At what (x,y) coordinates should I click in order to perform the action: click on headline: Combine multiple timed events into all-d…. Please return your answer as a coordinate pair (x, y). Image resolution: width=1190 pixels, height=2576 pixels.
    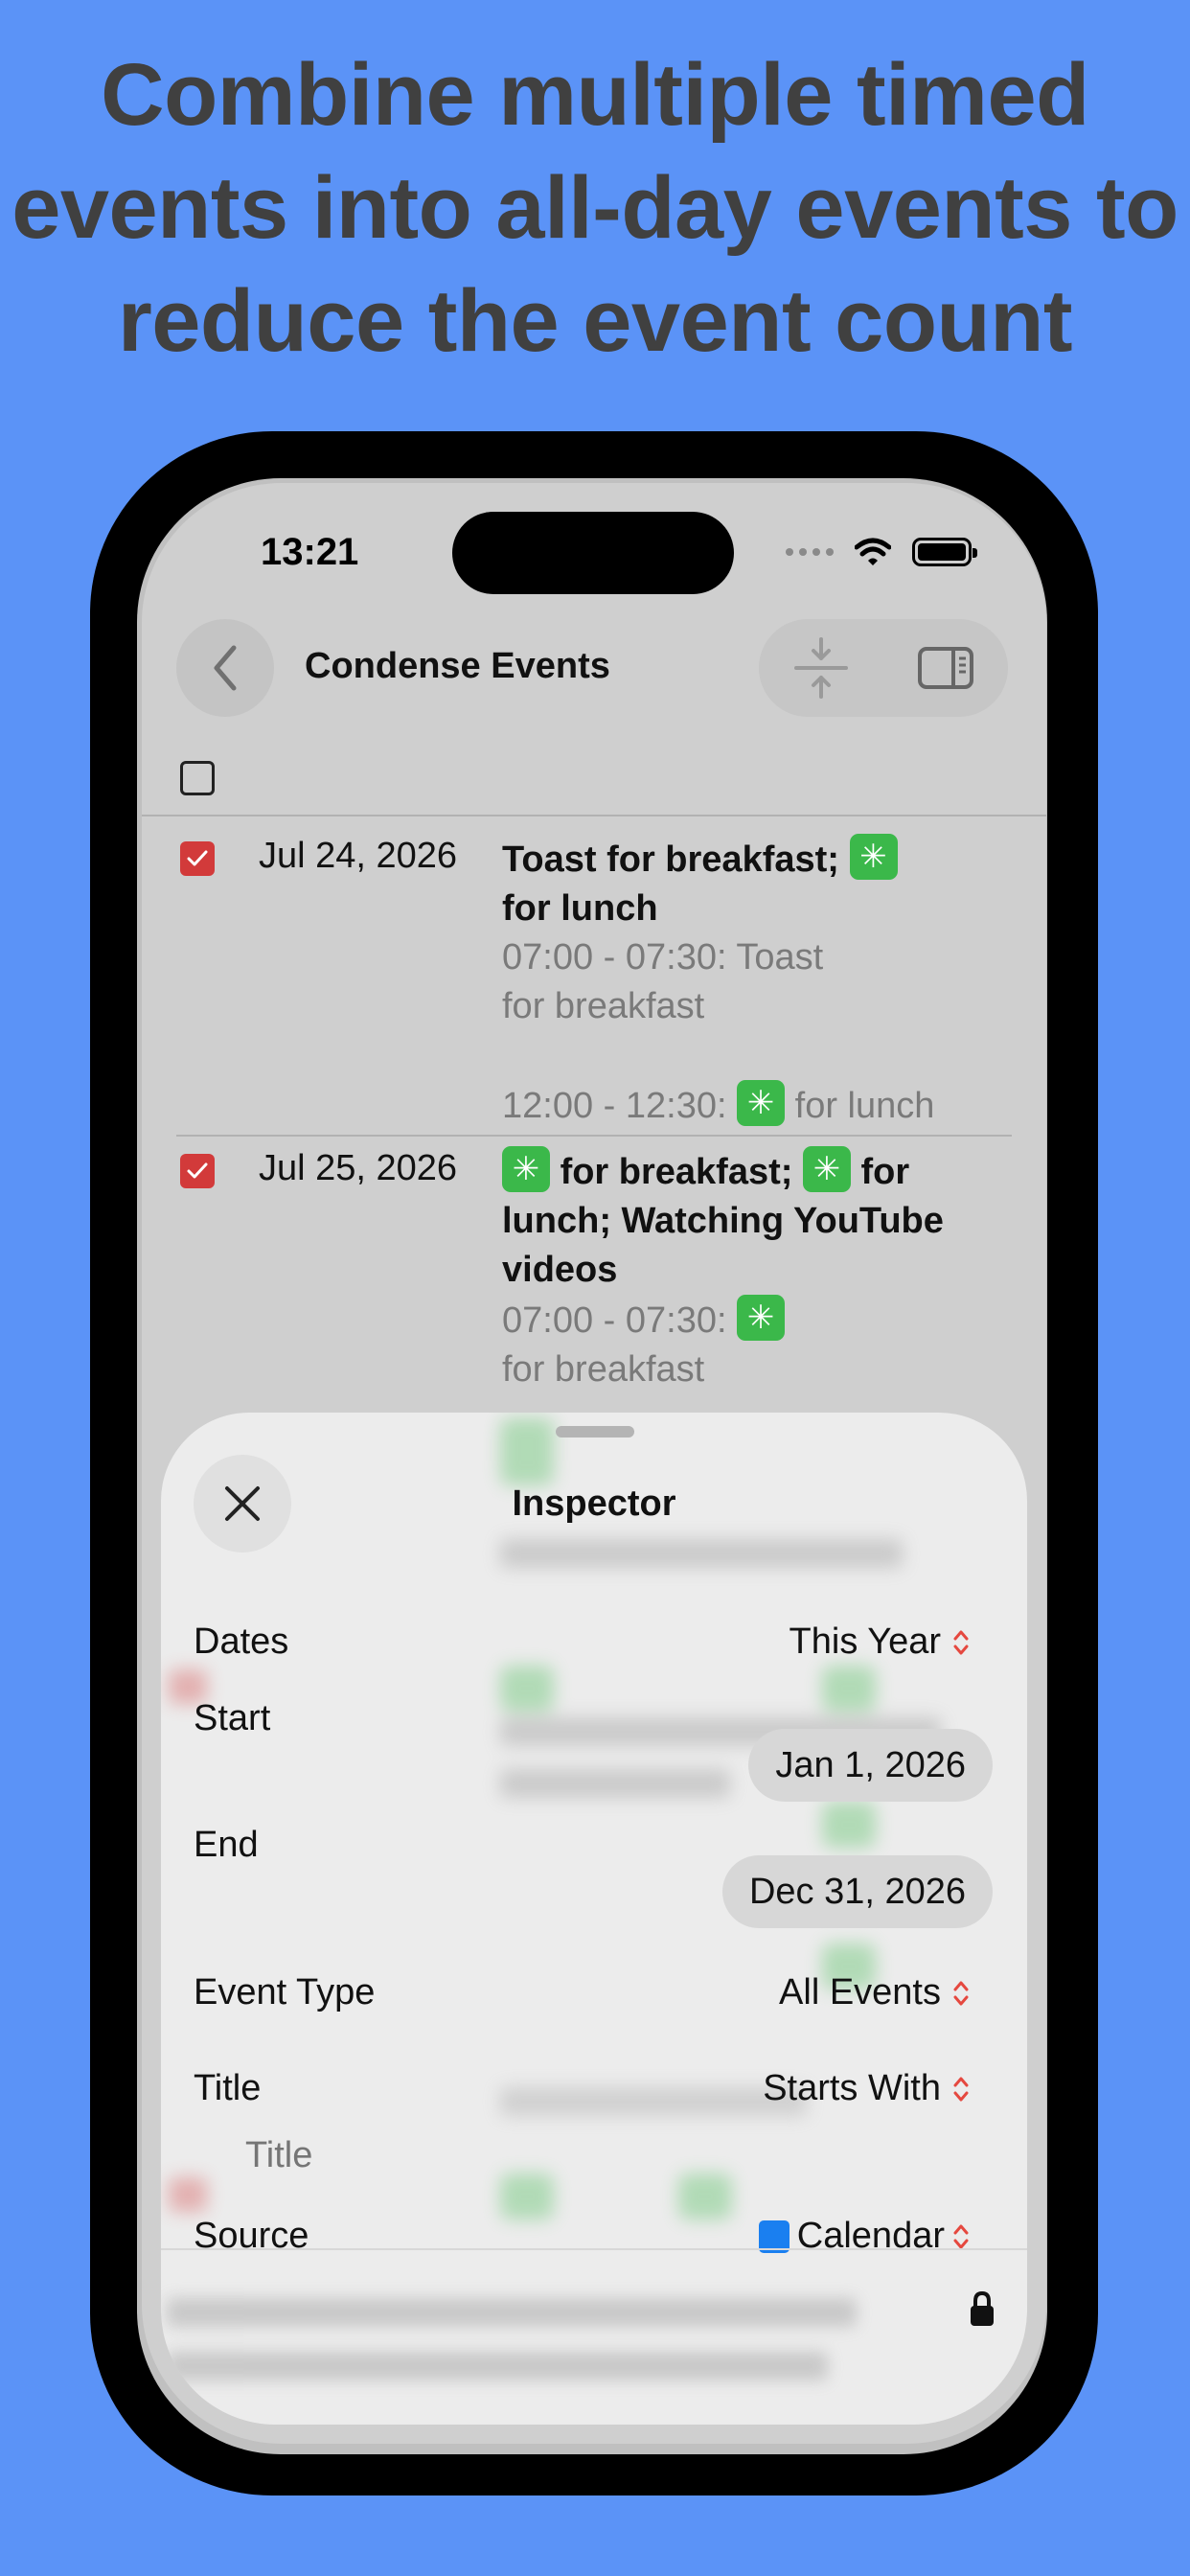
    Looking at the image, I should click on (595, 208).